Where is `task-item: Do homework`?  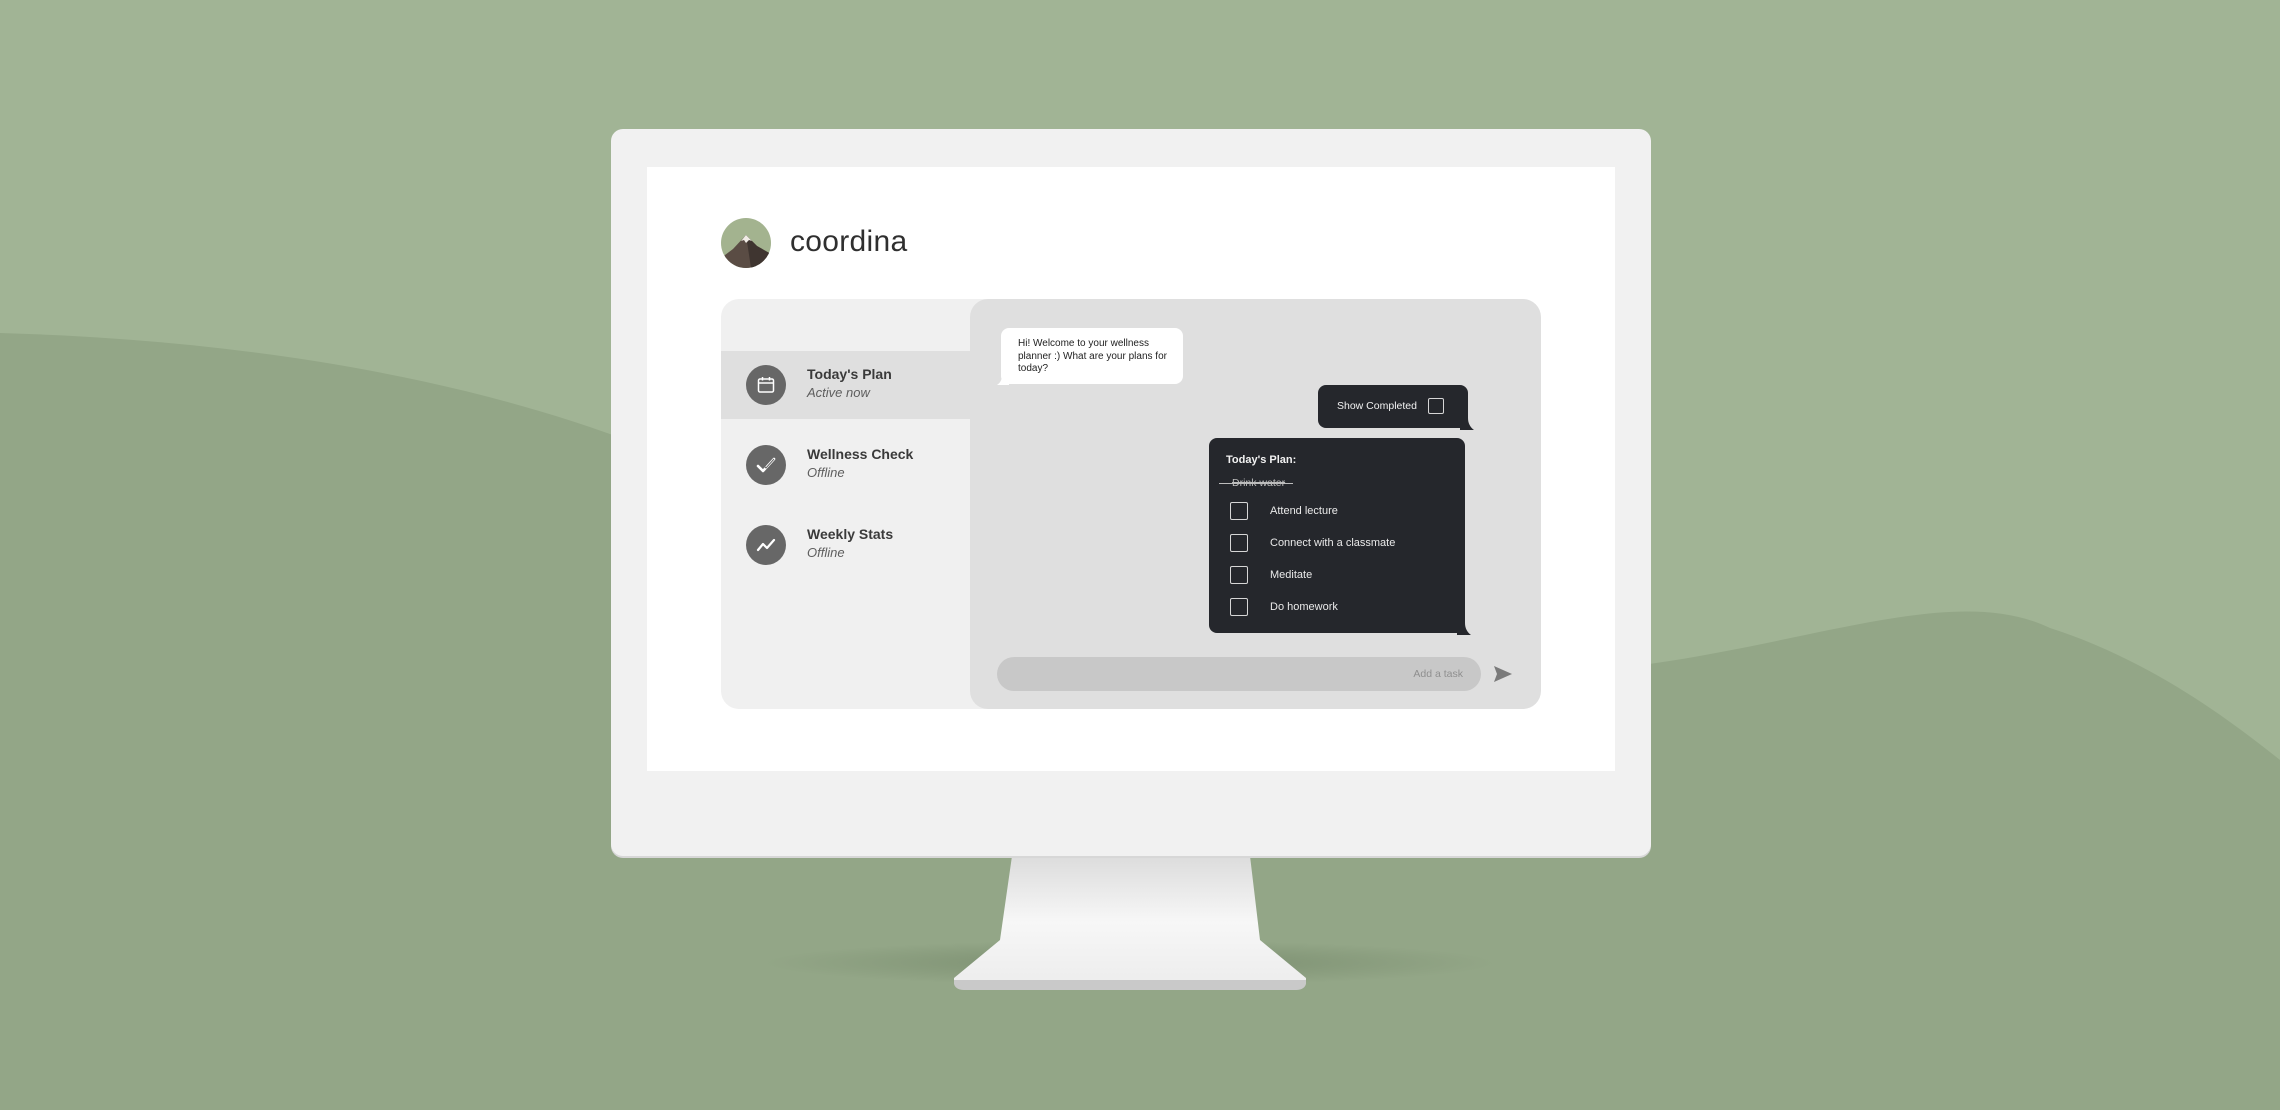
task-item: Do homework is located at coordinates (1340, 607).